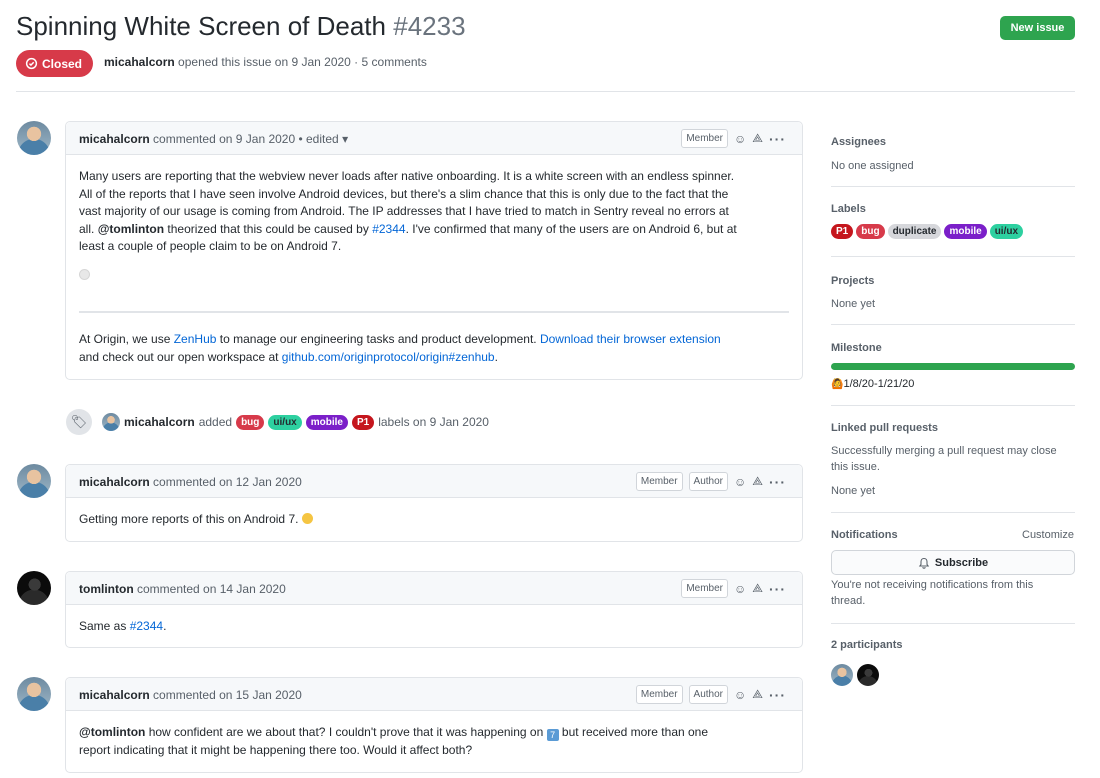  I want to click on zenhub-link: ZenHub, so click(195, 339).